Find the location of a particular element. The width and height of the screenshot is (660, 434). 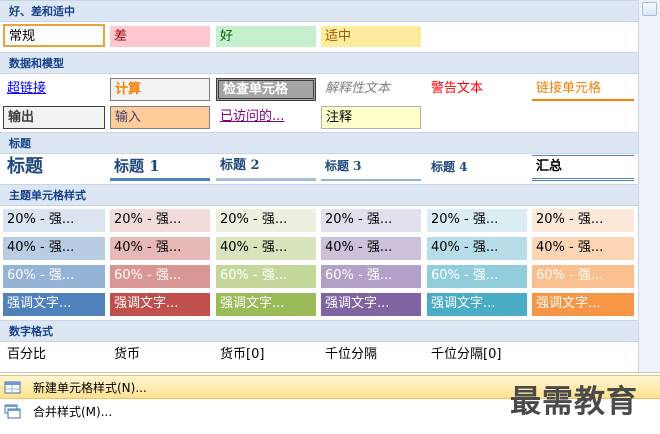

style-currency-0: 货币[0] is located at coordinates (266, 355).